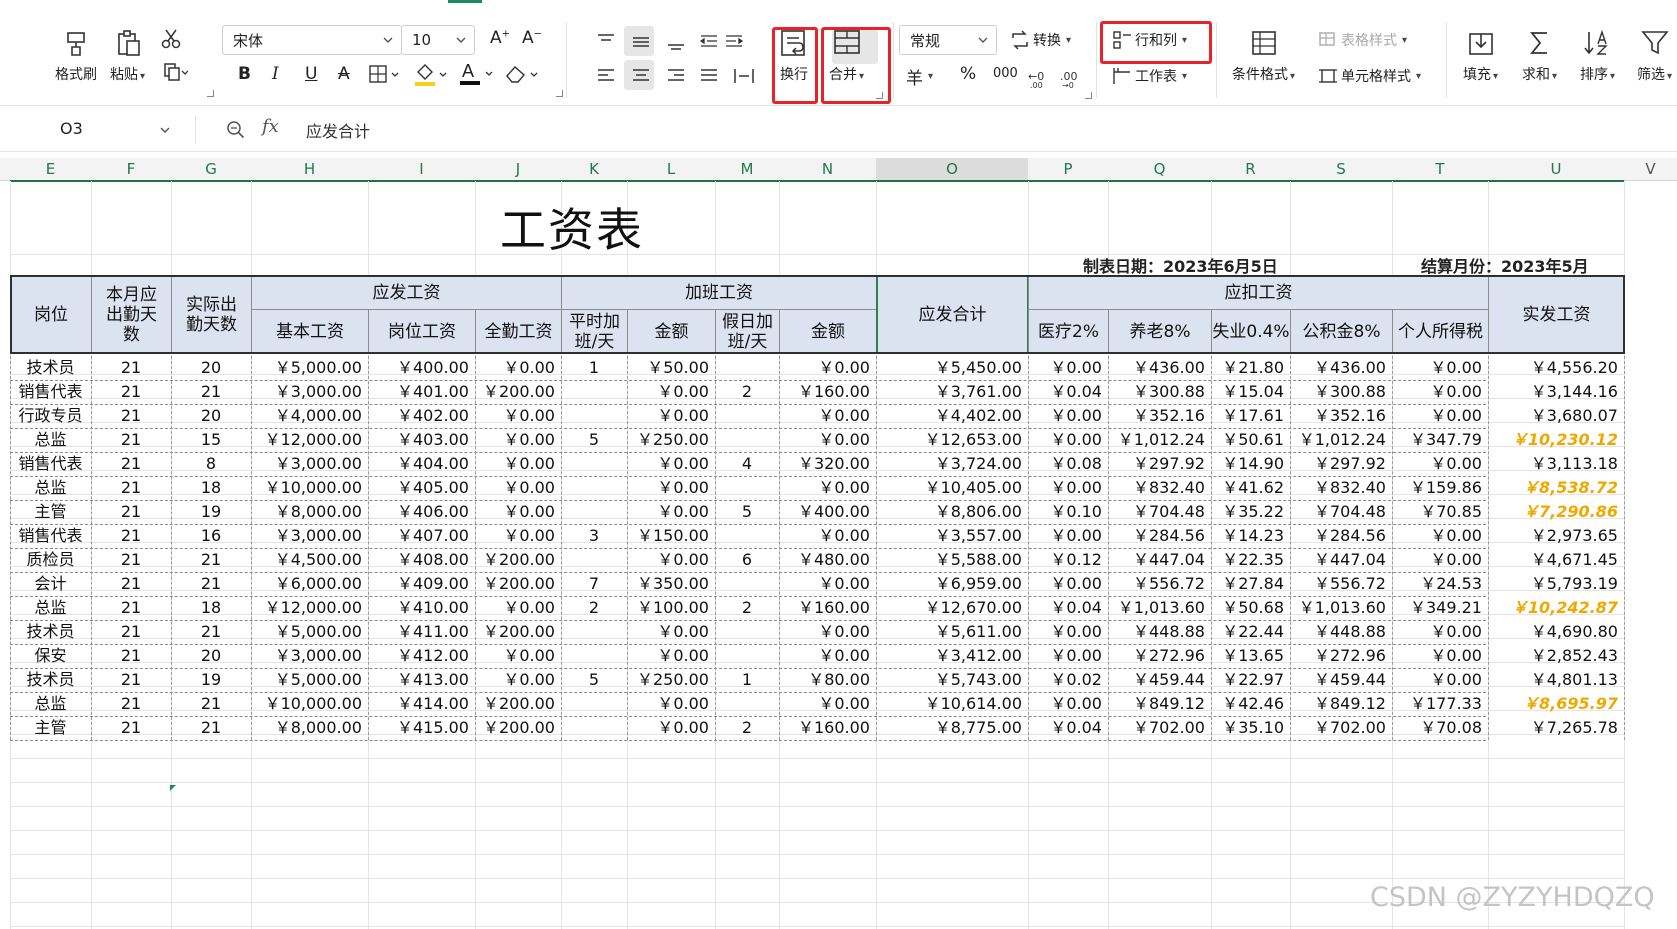 The width and height of the screenshot is (1677, 929). Describe the element at coordinates (747, 680) in the screenshot. I see `table-cell: 1` at that location.